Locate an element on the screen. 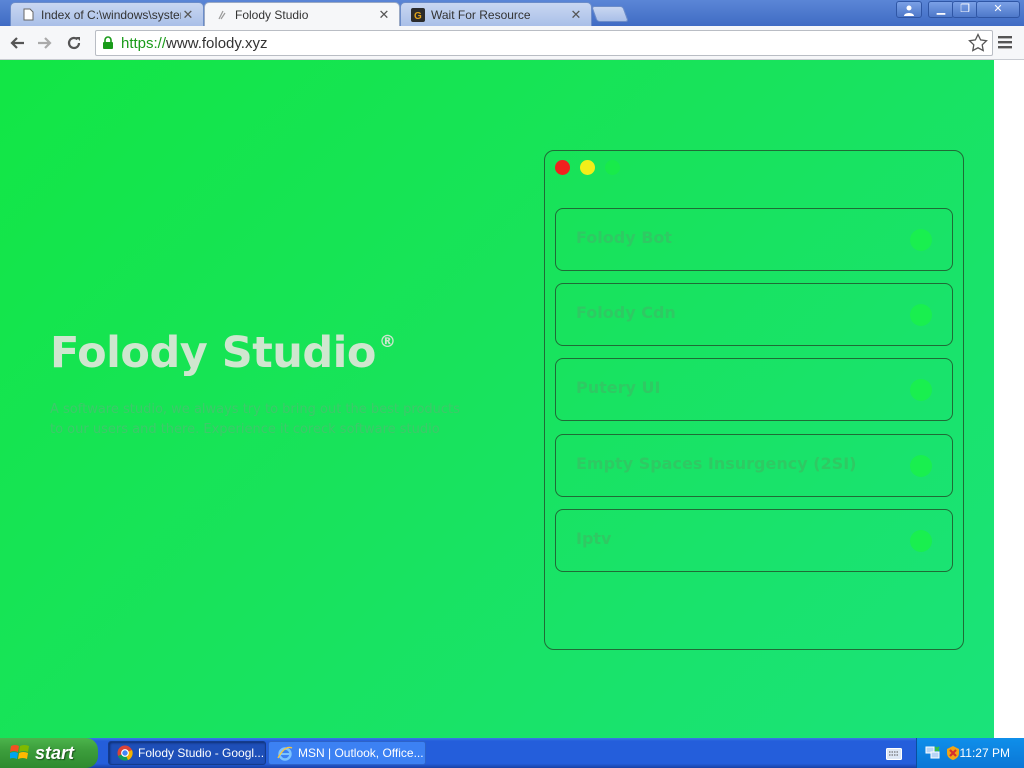  start-button: start is located at coordinates (49, 753).